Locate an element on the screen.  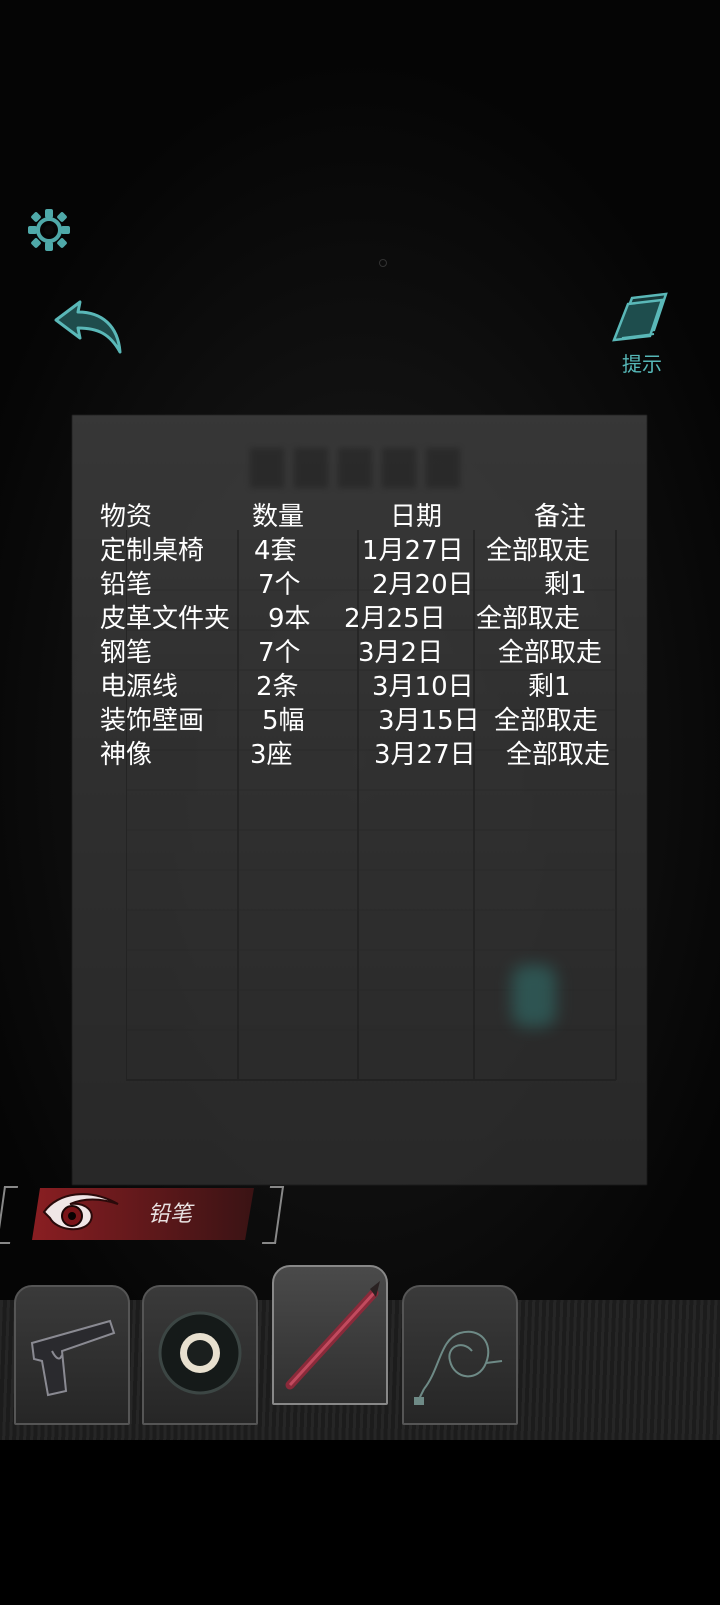
ledger-row: 电源线 2条 3月10日 剩1 is located at coordinates (380, 687).